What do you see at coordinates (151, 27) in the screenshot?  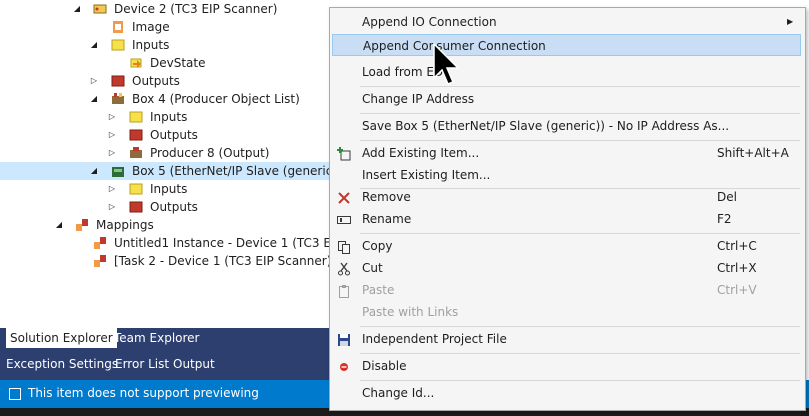 I see `tree-label: Image` at bounding box center [151, 27].